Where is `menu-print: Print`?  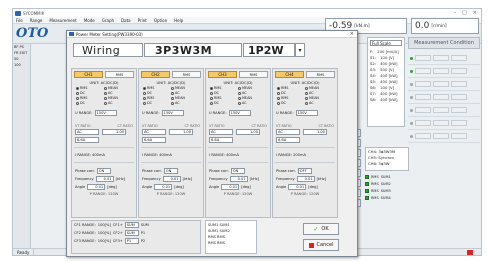 menu-print: Print is located at coordinates (142, 20).